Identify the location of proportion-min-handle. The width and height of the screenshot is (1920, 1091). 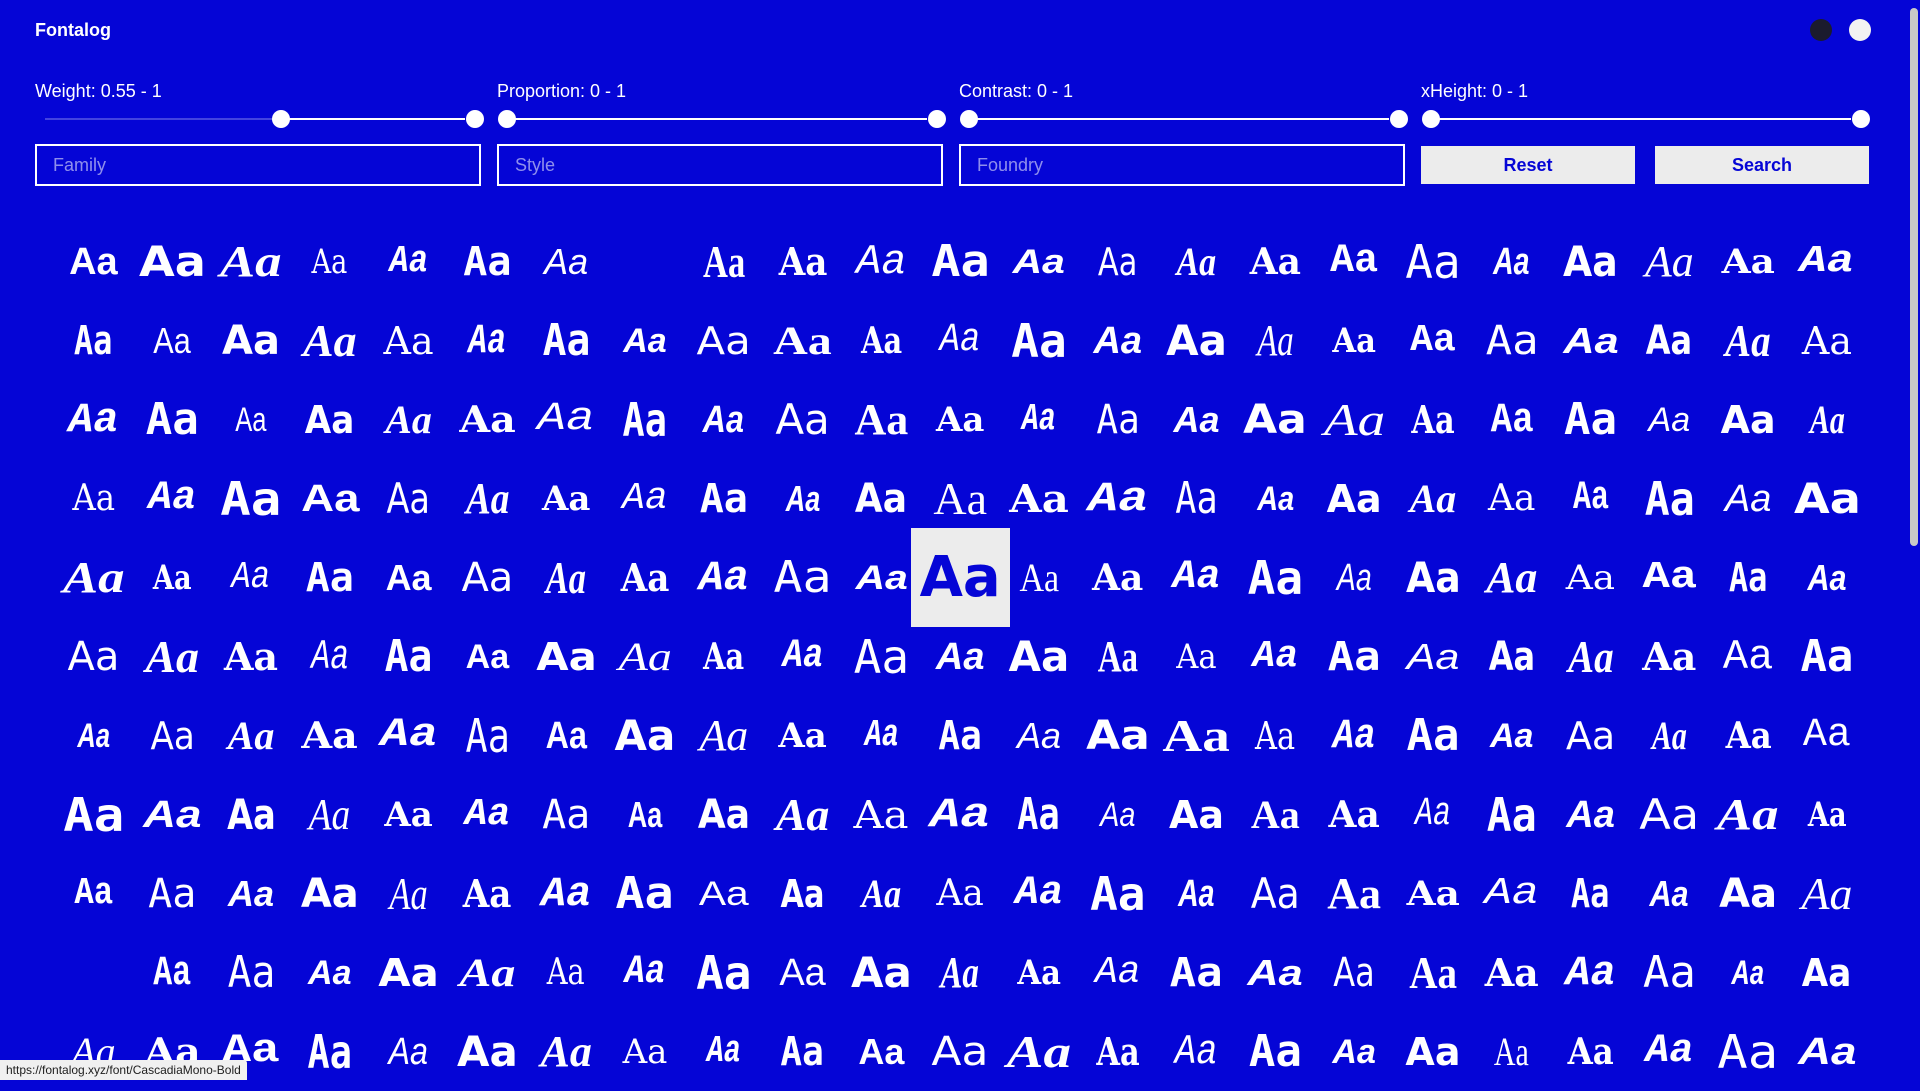
(507, 119).